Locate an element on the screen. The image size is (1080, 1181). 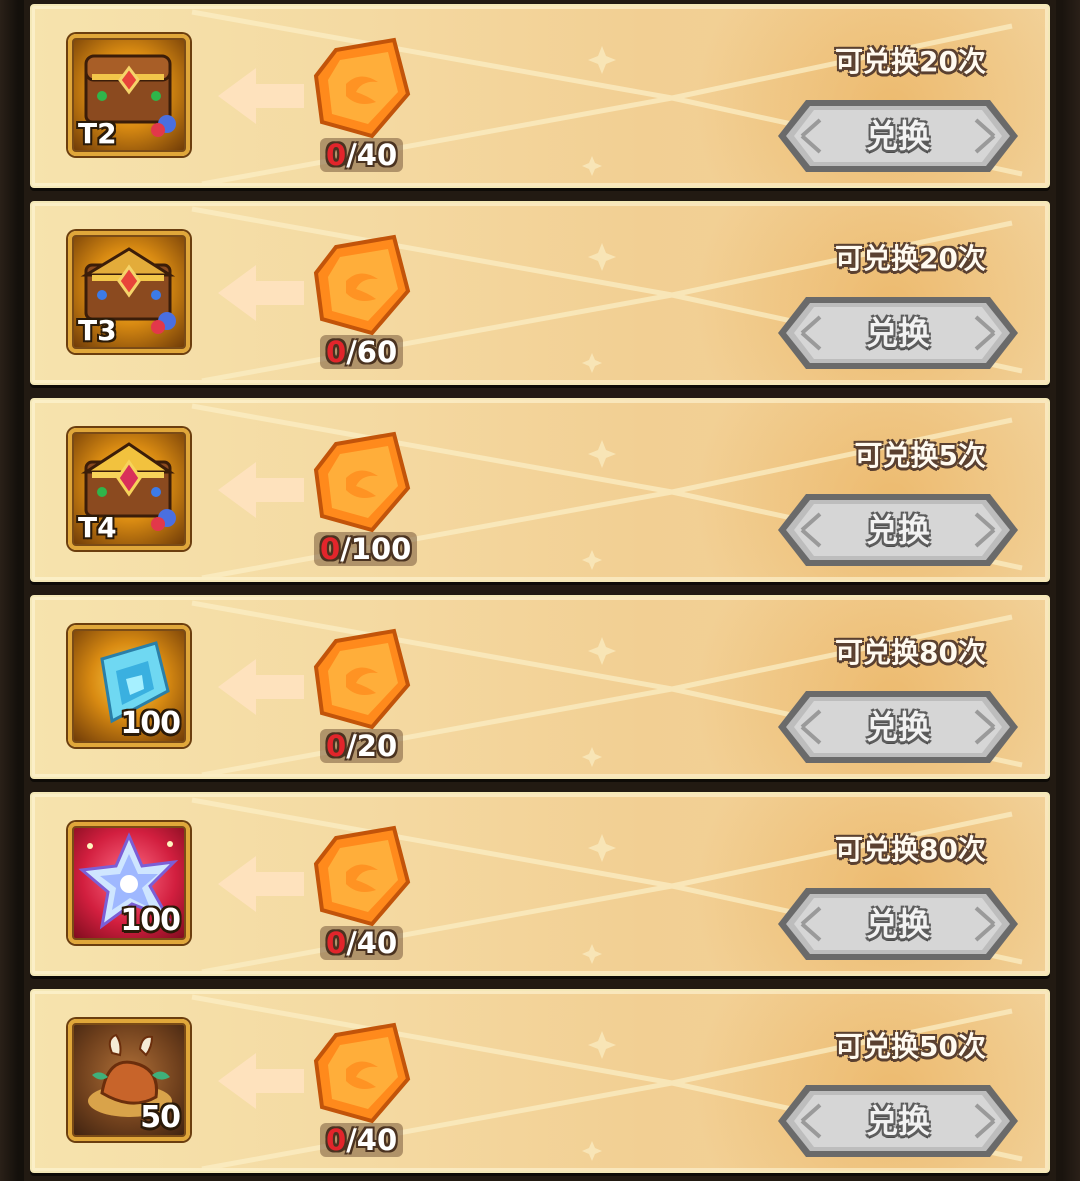
cost-counter: 0/20 is located at coordinates (362, 746).